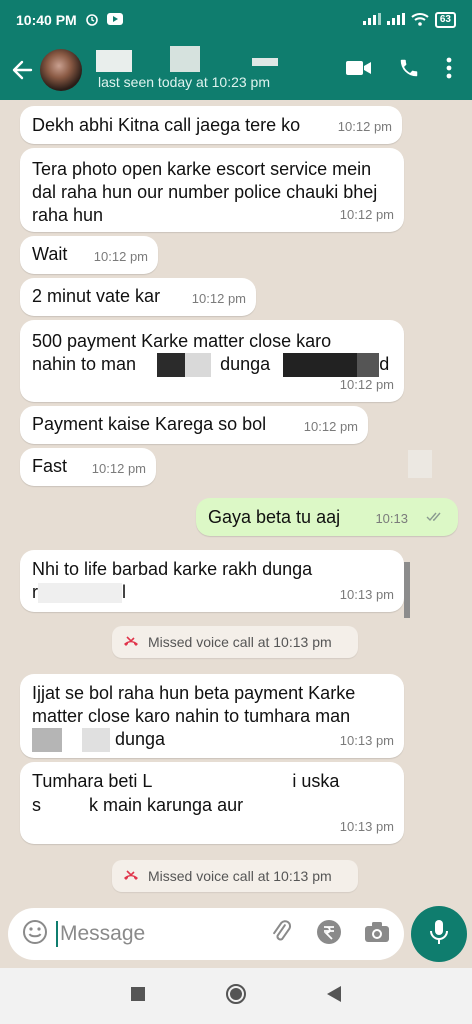 This screenshot has height=1024, width=472. Describe the element at coordinates (96, 296) in the screenshot. I see `message-text: 2 minut vate kar` at that location.